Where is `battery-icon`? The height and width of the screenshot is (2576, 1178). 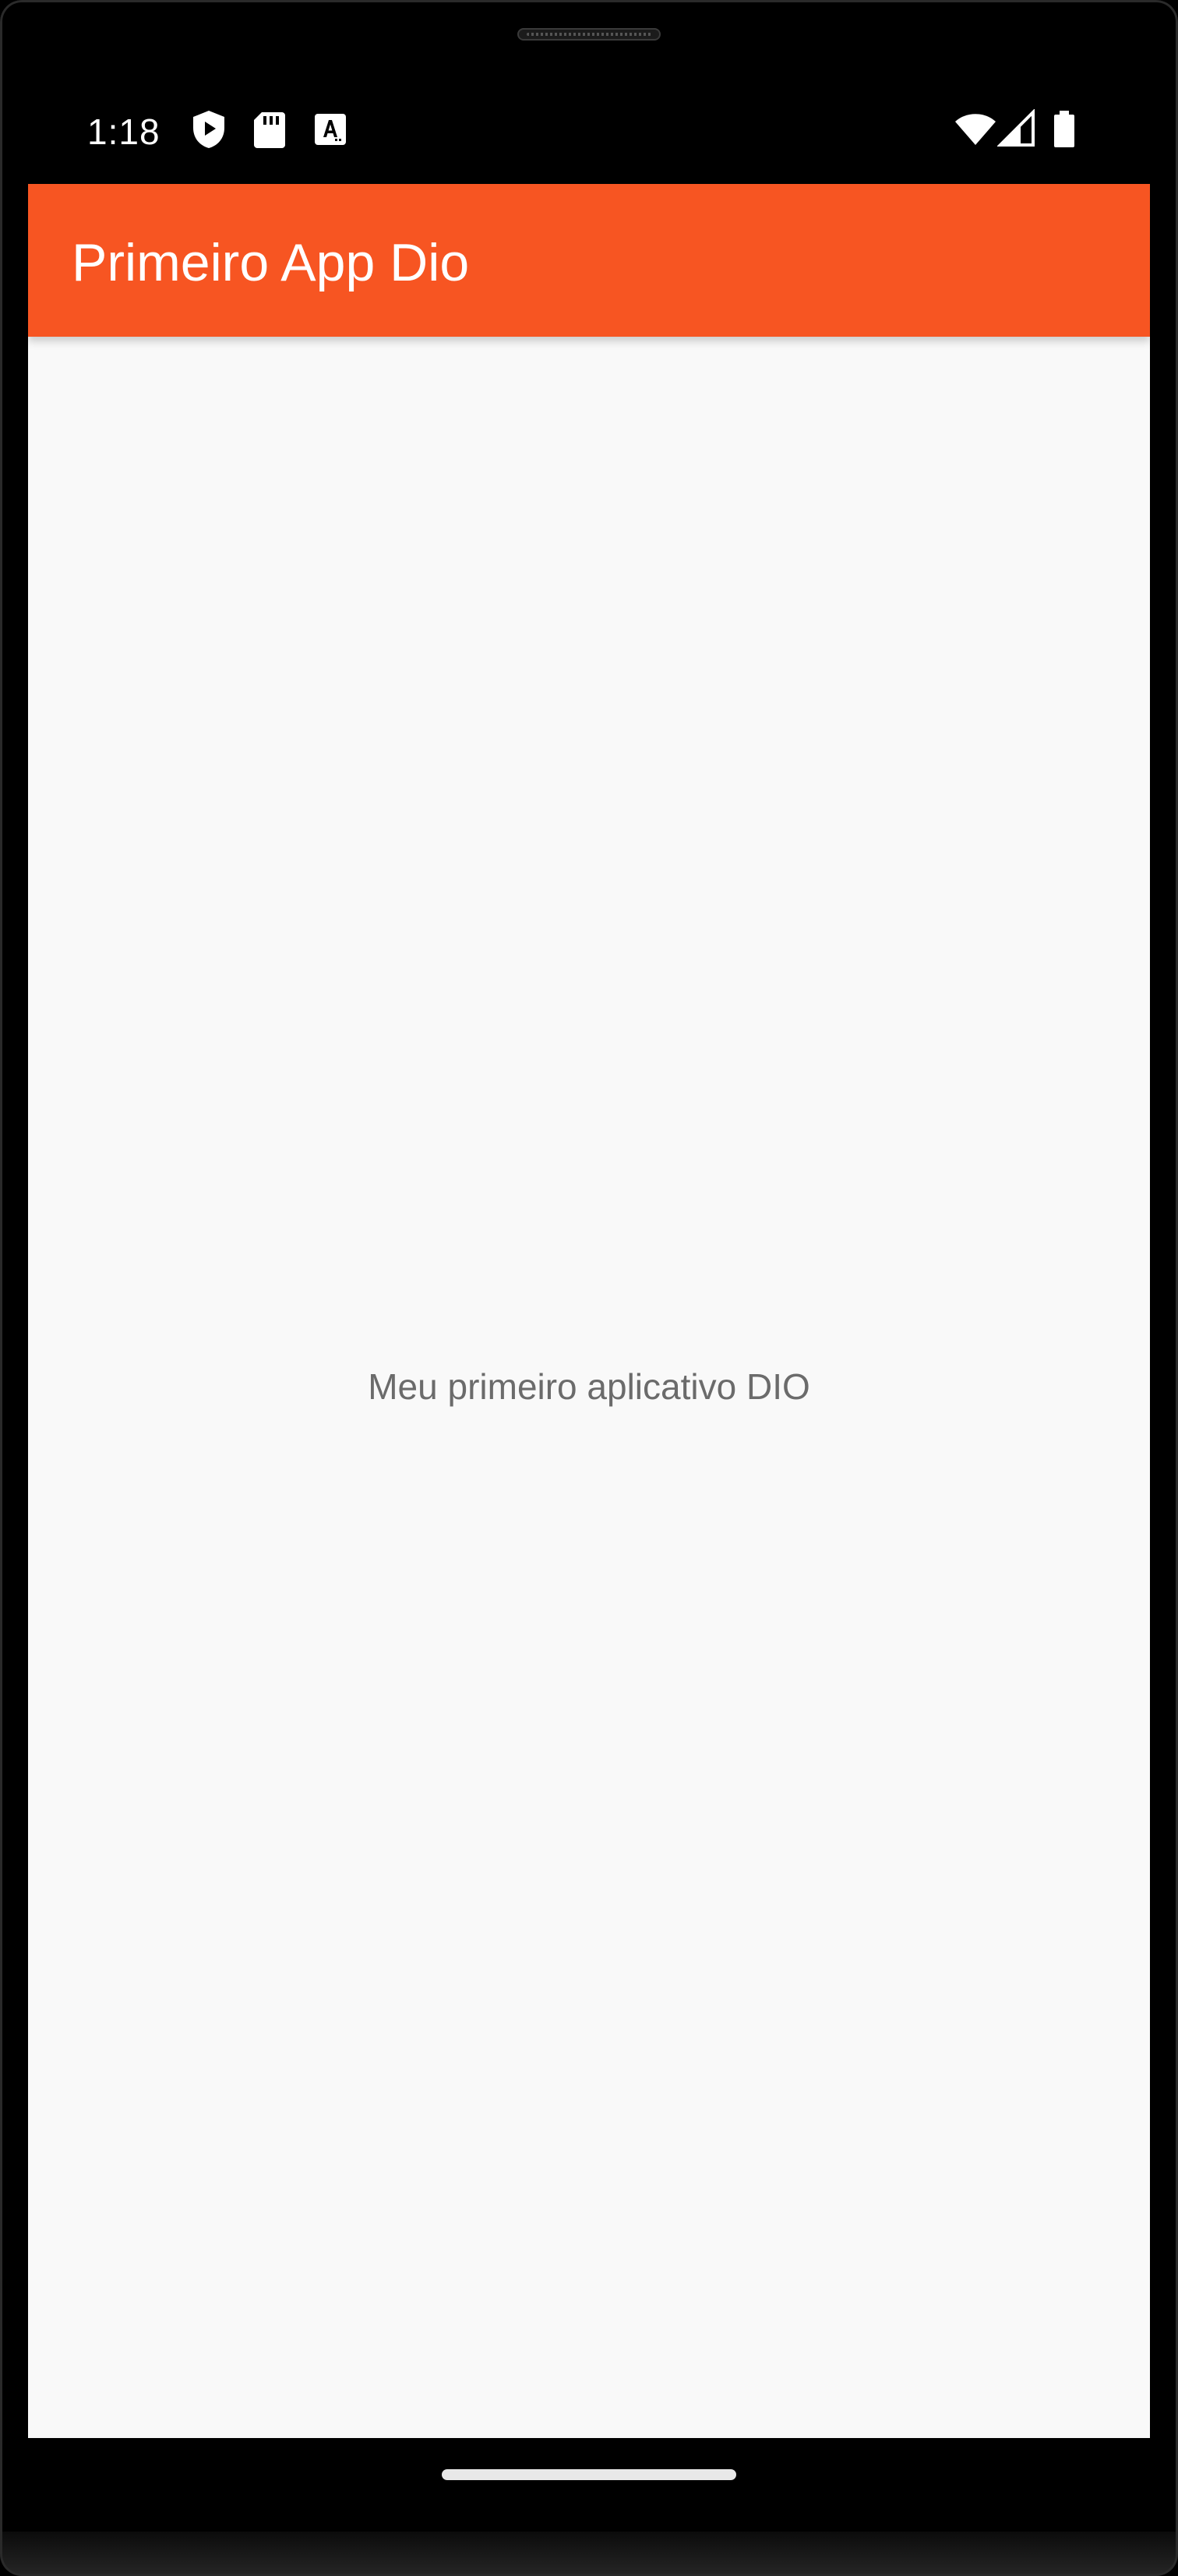
battery-icon is located at coordinates (1064, 129).